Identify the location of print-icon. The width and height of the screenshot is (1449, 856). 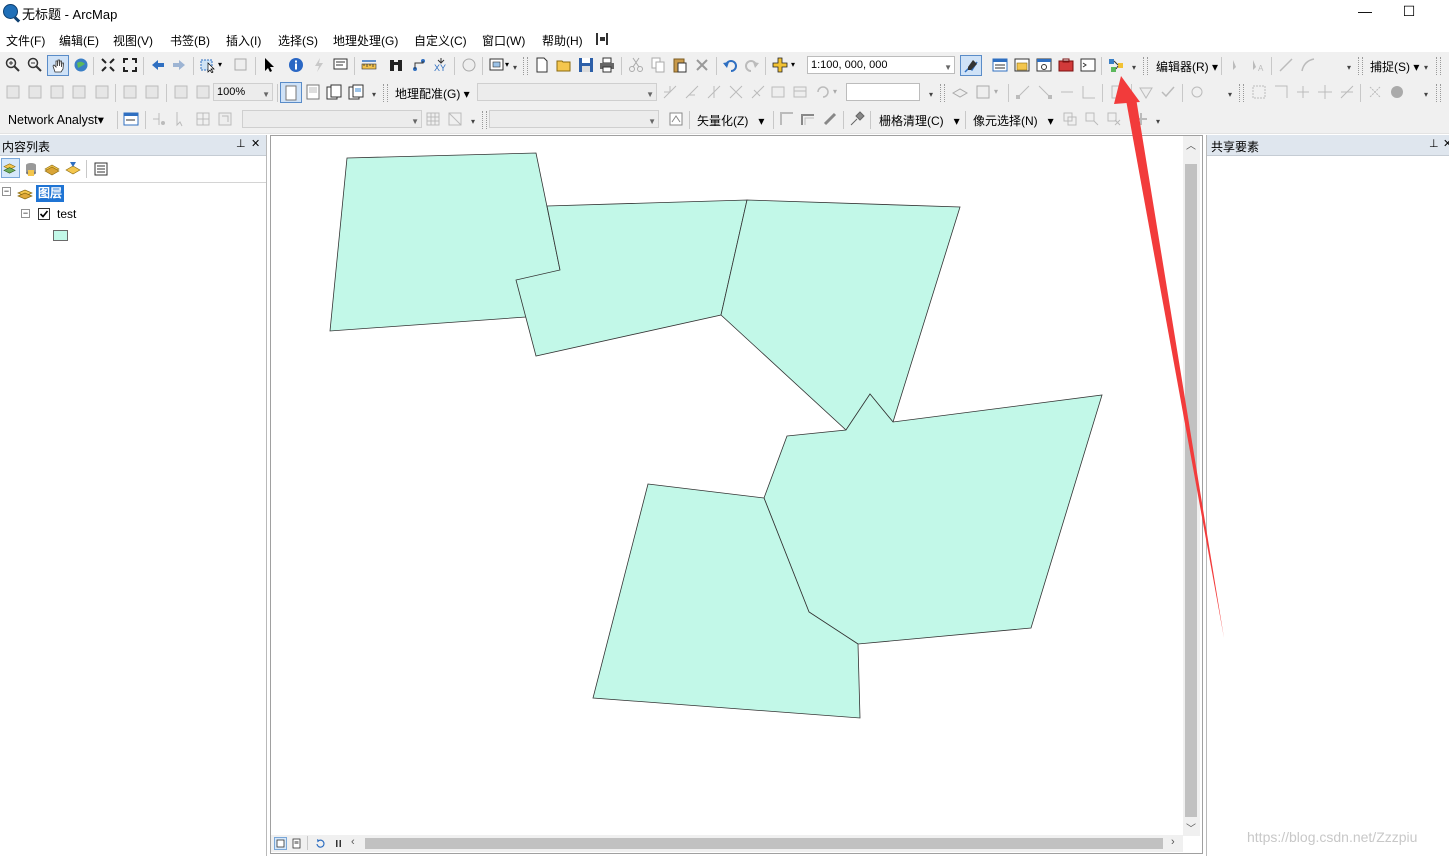
(607, 65).